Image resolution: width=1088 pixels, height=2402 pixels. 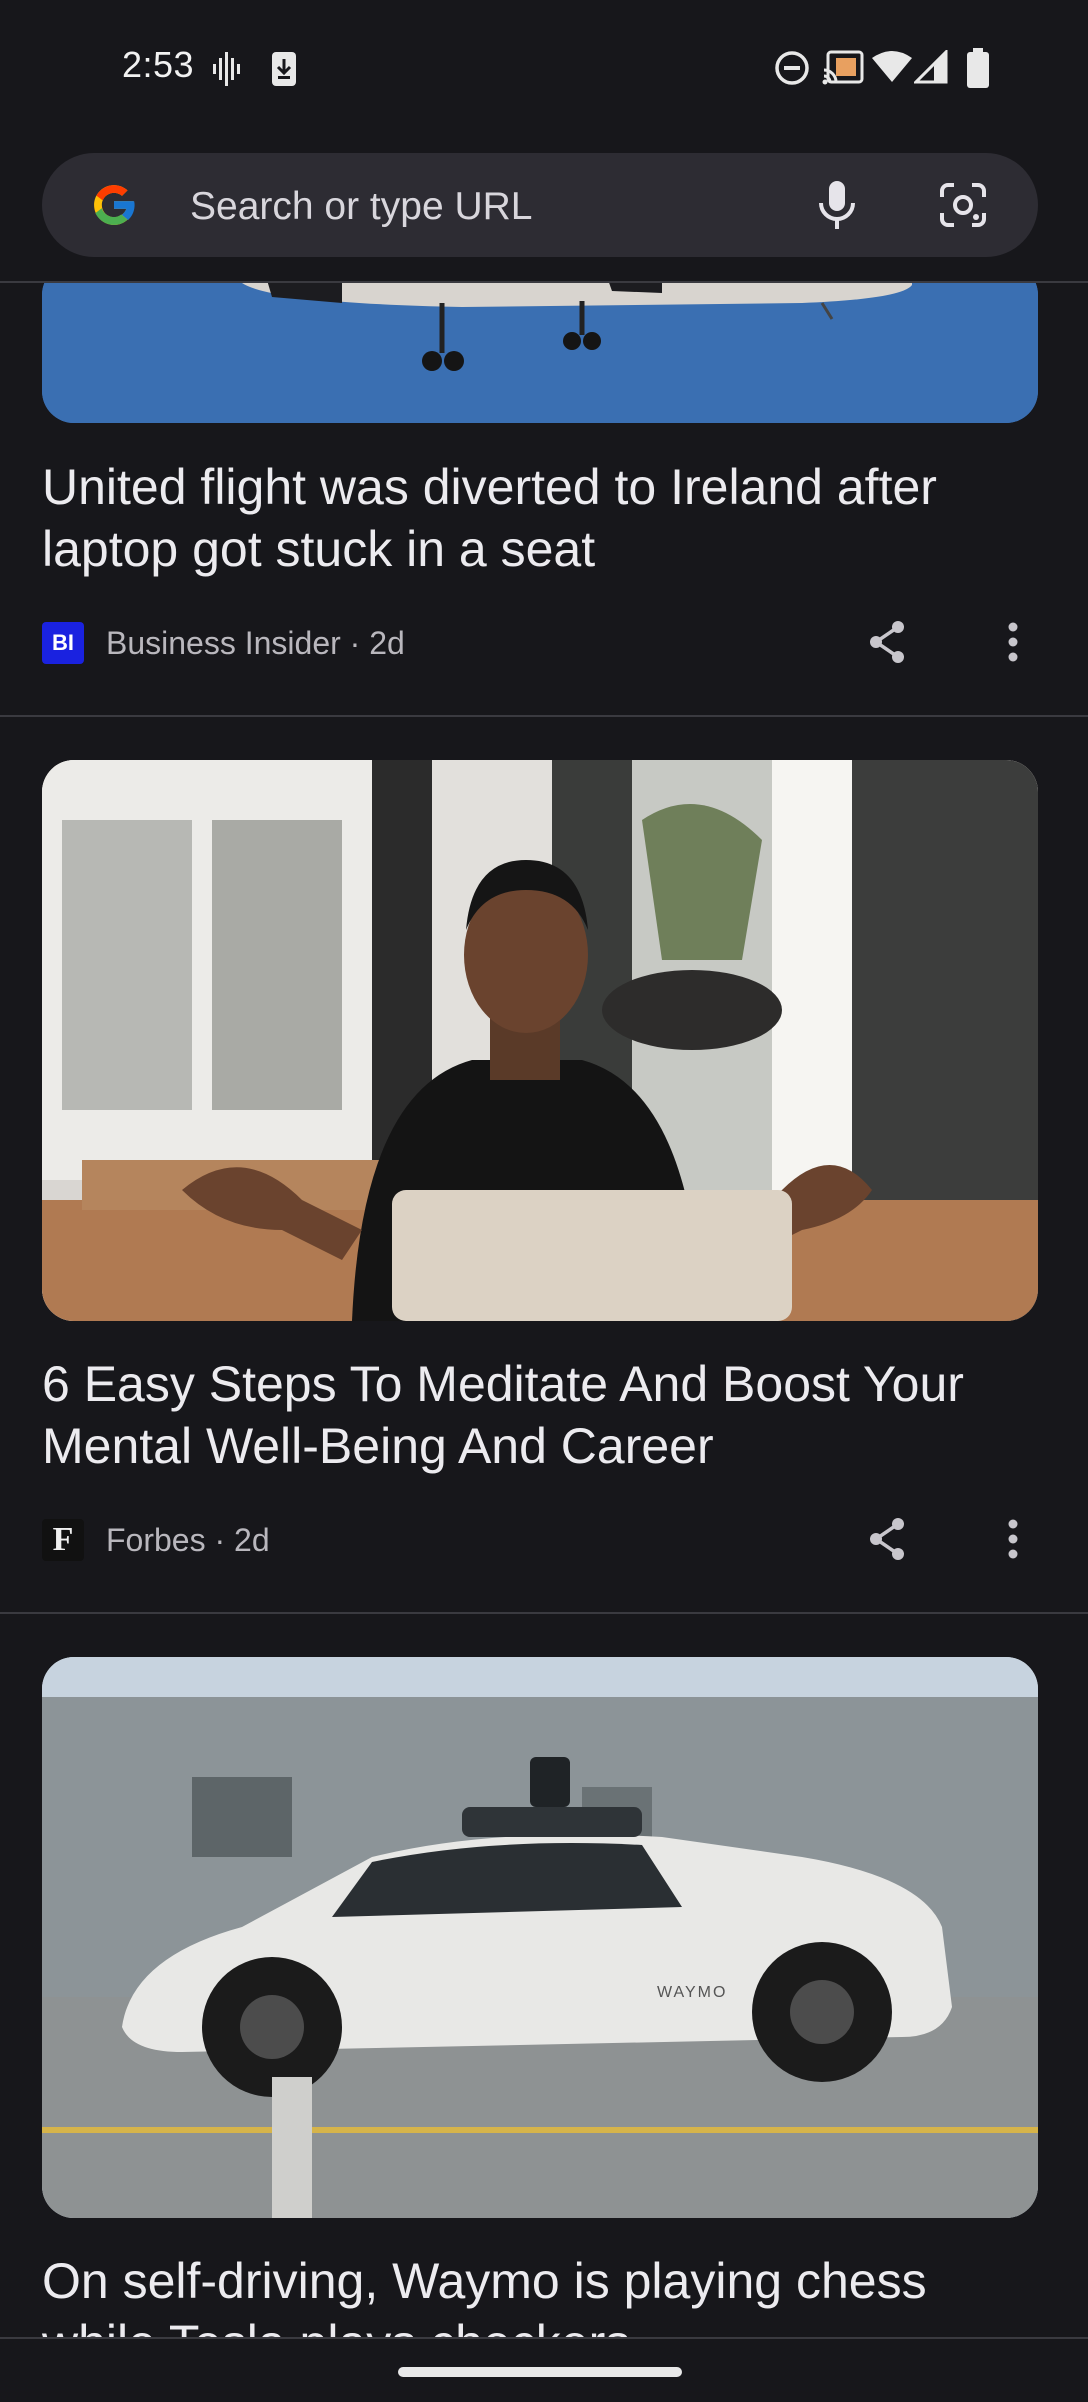 What do you see at coordinates (843, 67) in the screenshot?
I see `cast-icon` at bounding box center [843, 67].